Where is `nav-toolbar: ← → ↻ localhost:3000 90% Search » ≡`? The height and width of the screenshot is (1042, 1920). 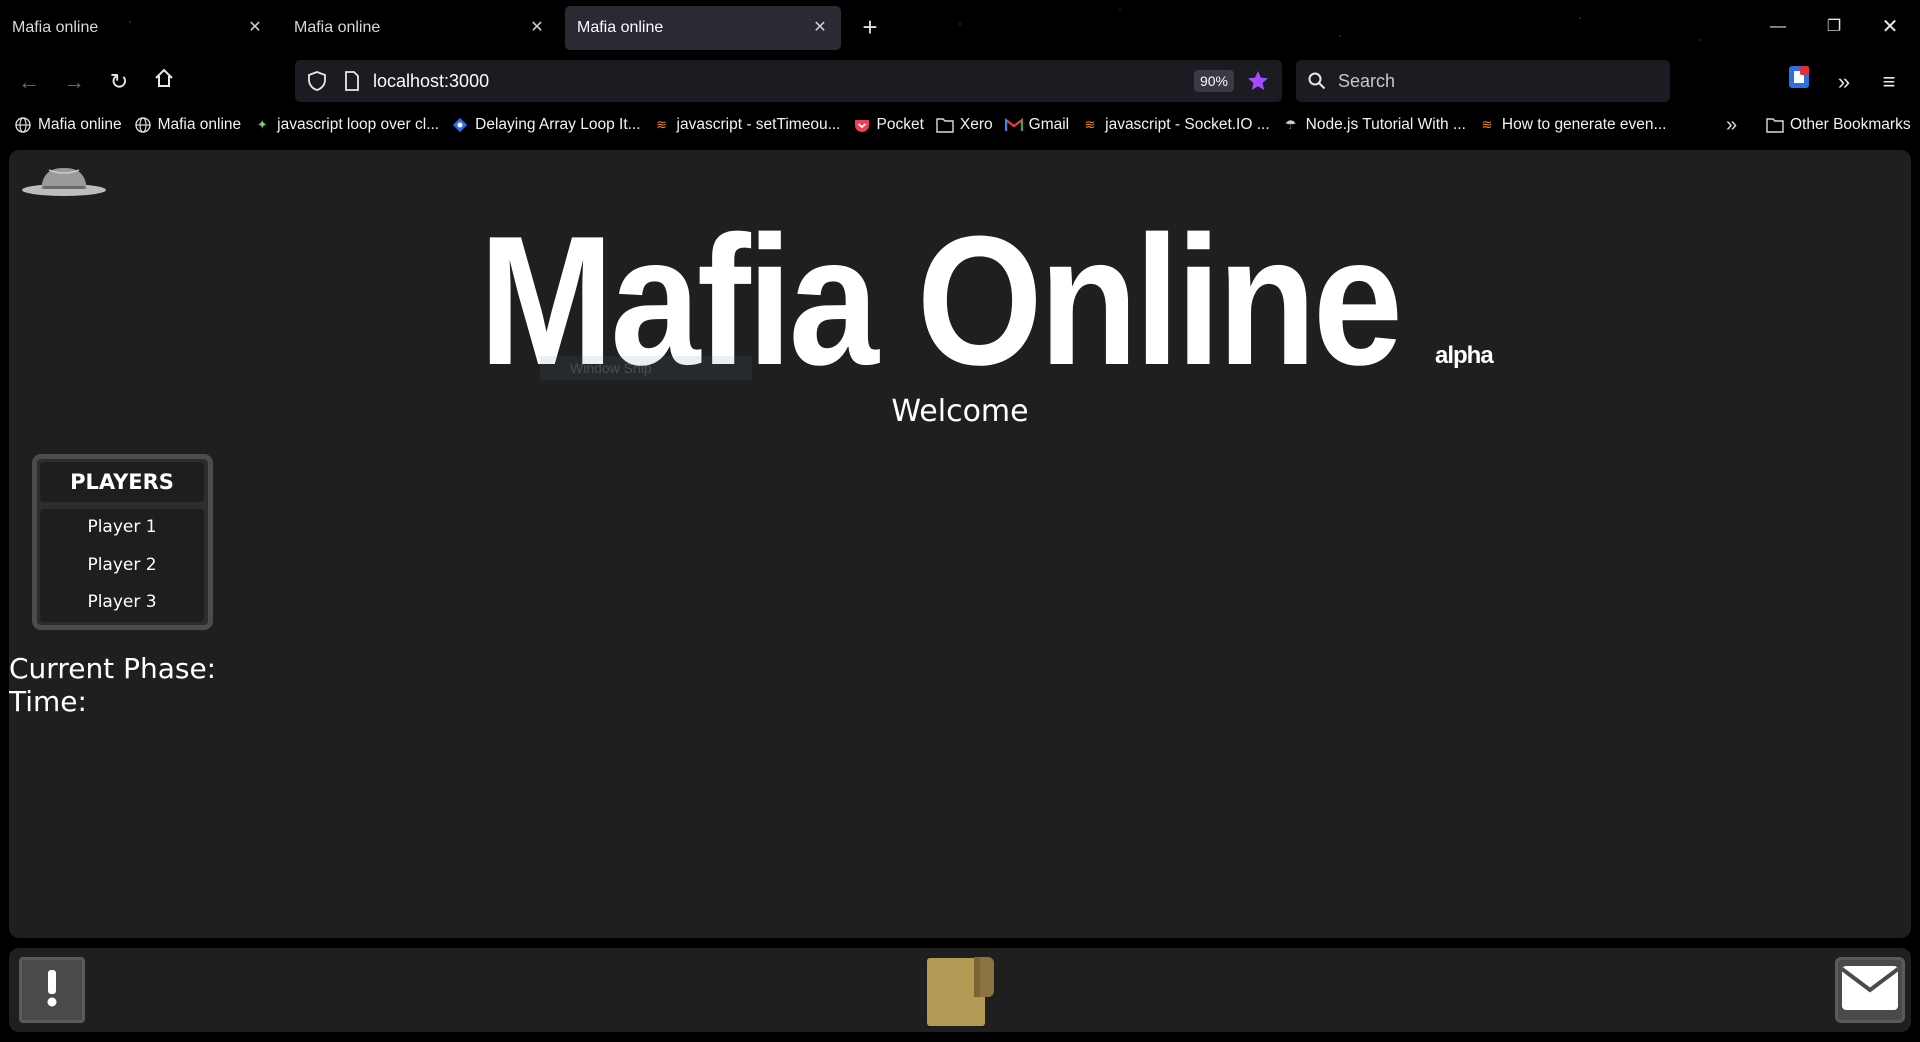 nav-toolbar: ← → ↻ localhost:3000 90% Search » ≡ is located at coordinates (960, 81).